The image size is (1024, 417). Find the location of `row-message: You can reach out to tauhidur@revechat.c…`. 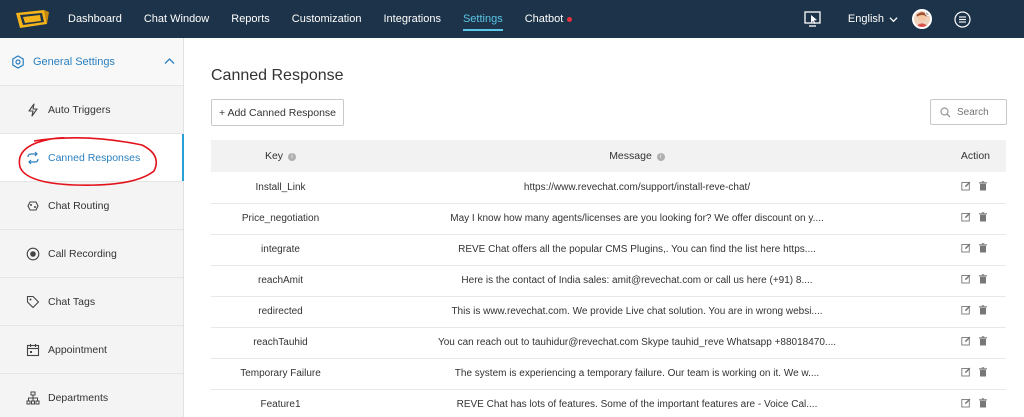

row-message: You can reach out to tauhidur@revechat.c… is located at coordinates (637, 342).